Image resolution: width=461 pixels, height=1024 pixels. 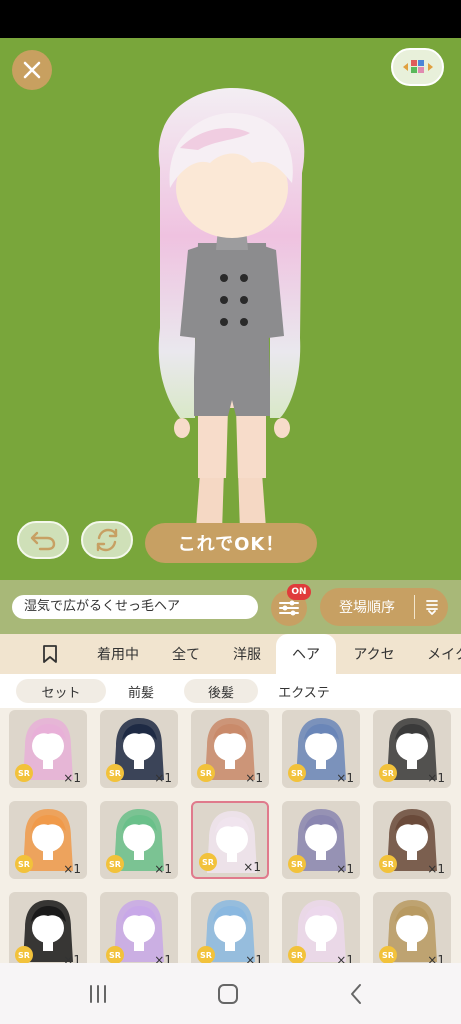 I want to click on sort-button: 登場順序, so click(x=384, y=607).